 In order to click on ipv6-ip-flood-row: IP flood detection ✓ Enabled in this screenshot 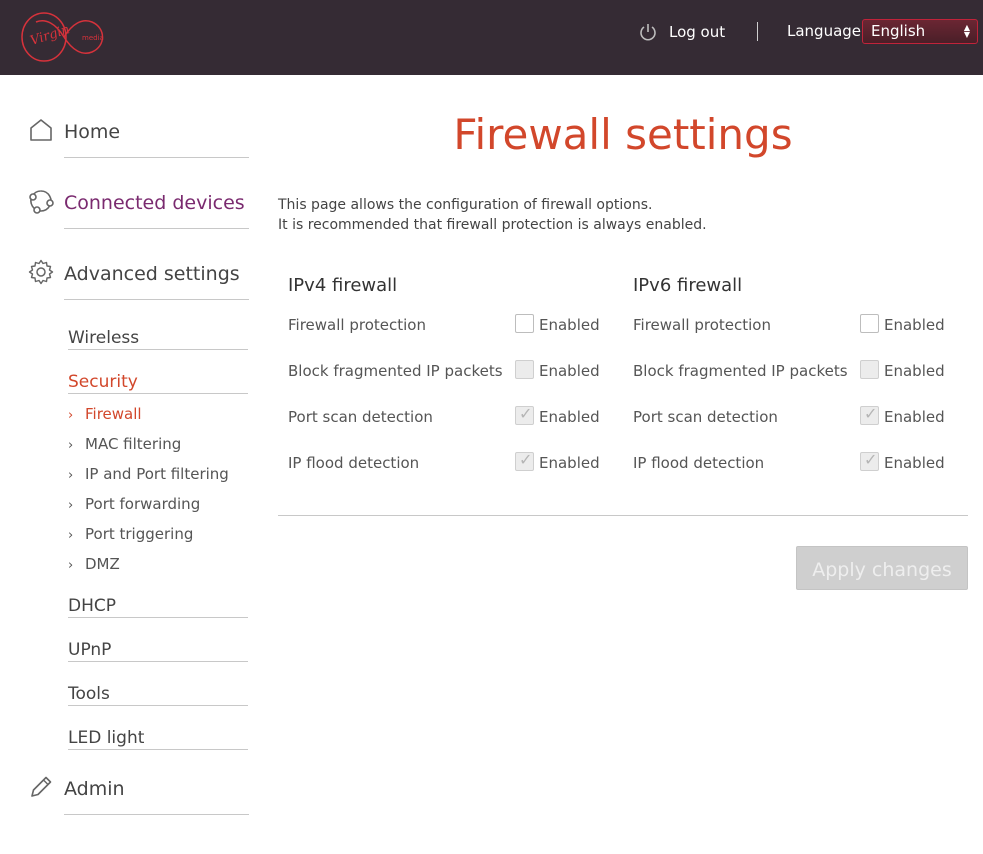, I will do `click(789, 462)`.